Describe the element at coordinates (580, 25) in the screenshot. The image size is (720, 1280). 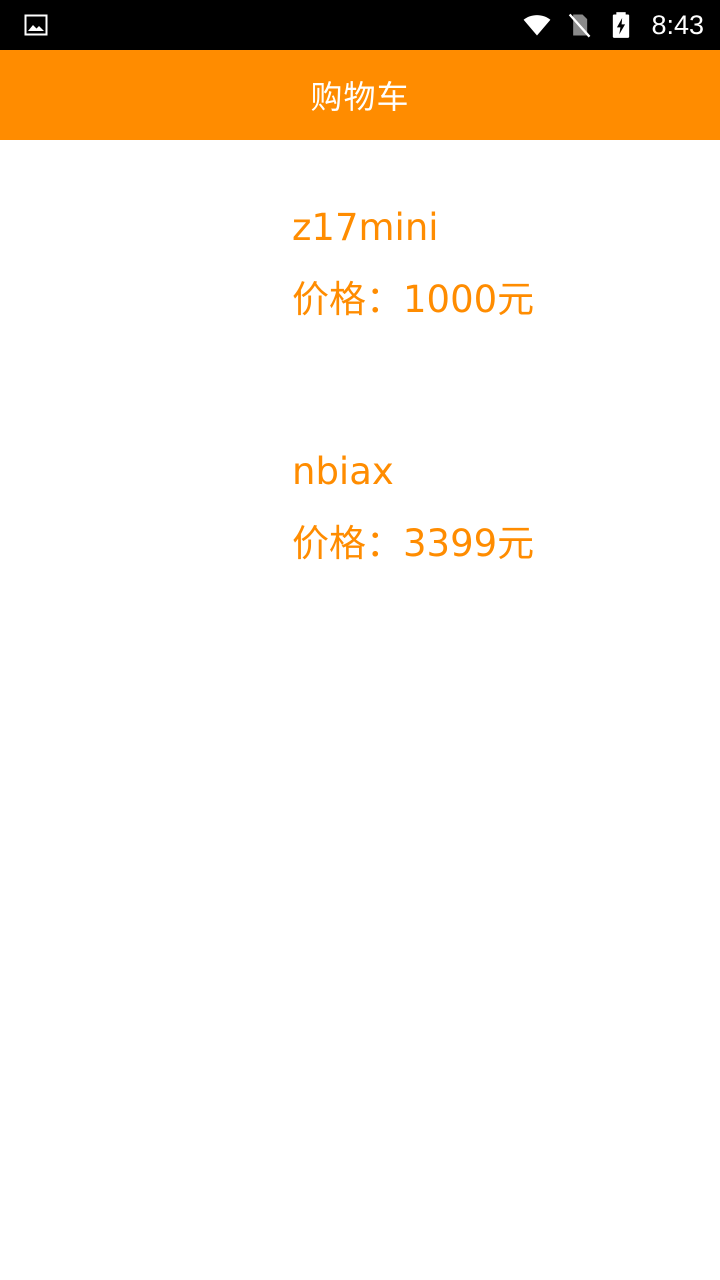
I see `no-sim-icon` at that location.